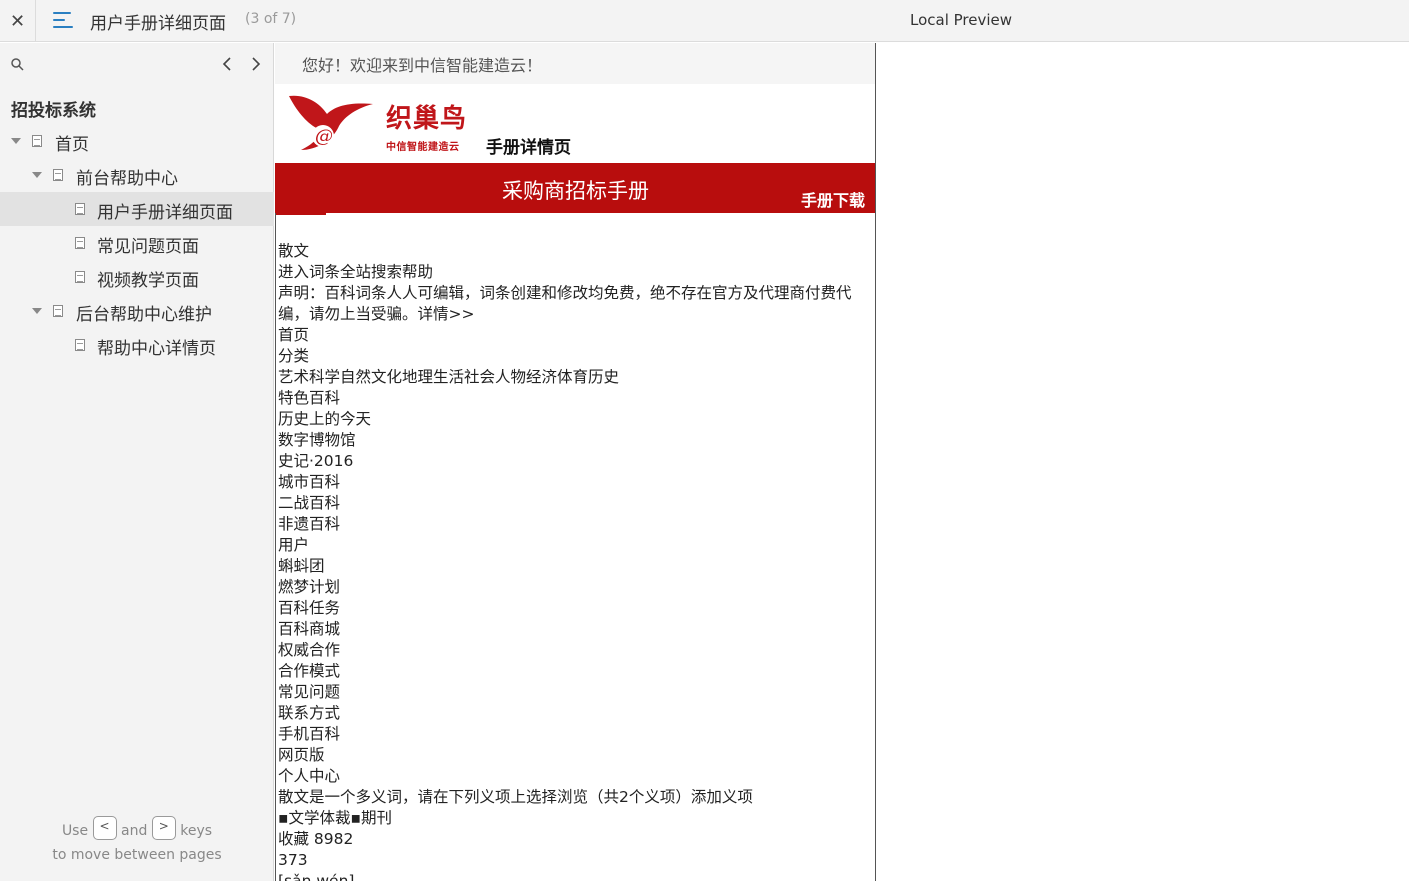 This screenshot has width=1409, height=881. Describe the element at coordinates (316, 461) in the screenshot. I see `article-line: 史记·2016` at that location.